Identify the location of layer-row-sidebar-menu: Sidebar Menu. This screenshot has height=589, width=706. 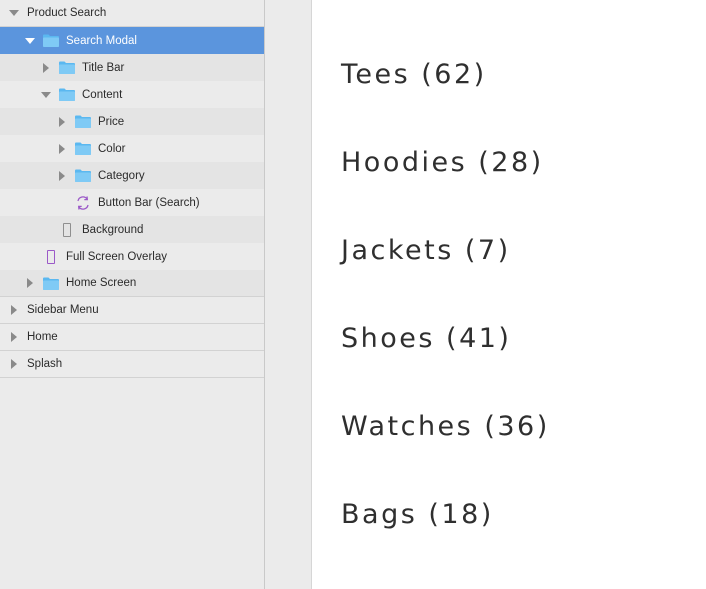
(132, 310).